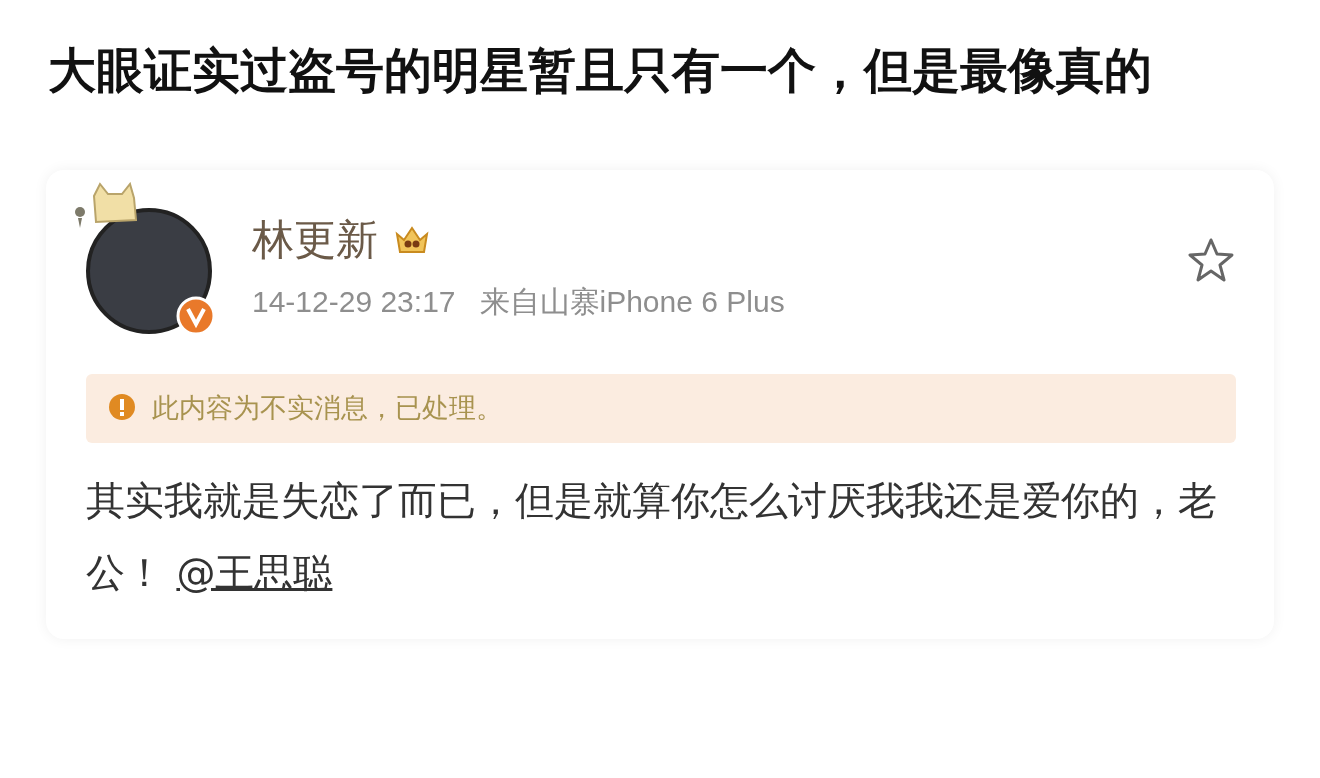 The image size is (1320, 778). I want to click on post-time: 14-12-29 23:17, so click(354, 302).